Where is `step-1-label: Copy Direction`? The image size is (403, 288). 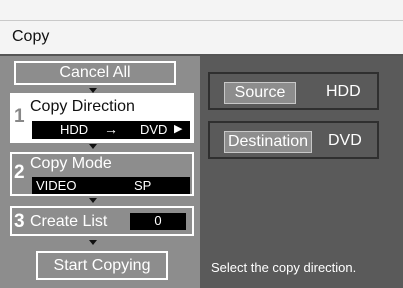 step-1-label: Copy Direction is located at coordinates (82, 106).